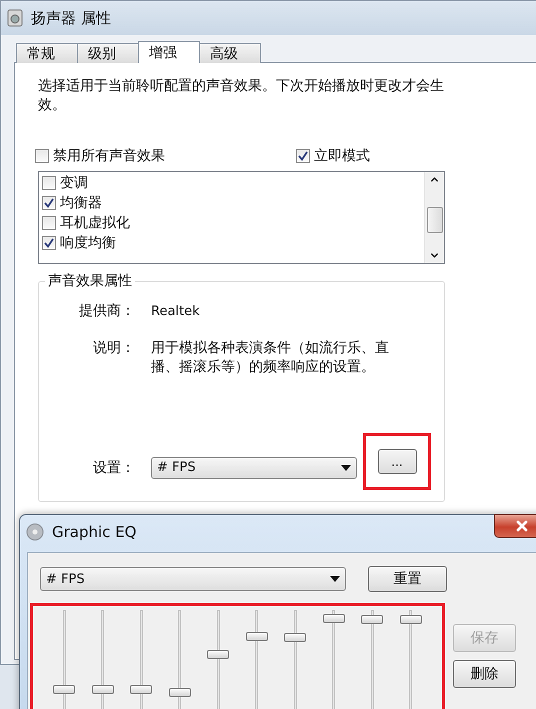 Image resolution: width=536 pixels, height=709 pixels. I want to click on close-icon, so click(522, 526).